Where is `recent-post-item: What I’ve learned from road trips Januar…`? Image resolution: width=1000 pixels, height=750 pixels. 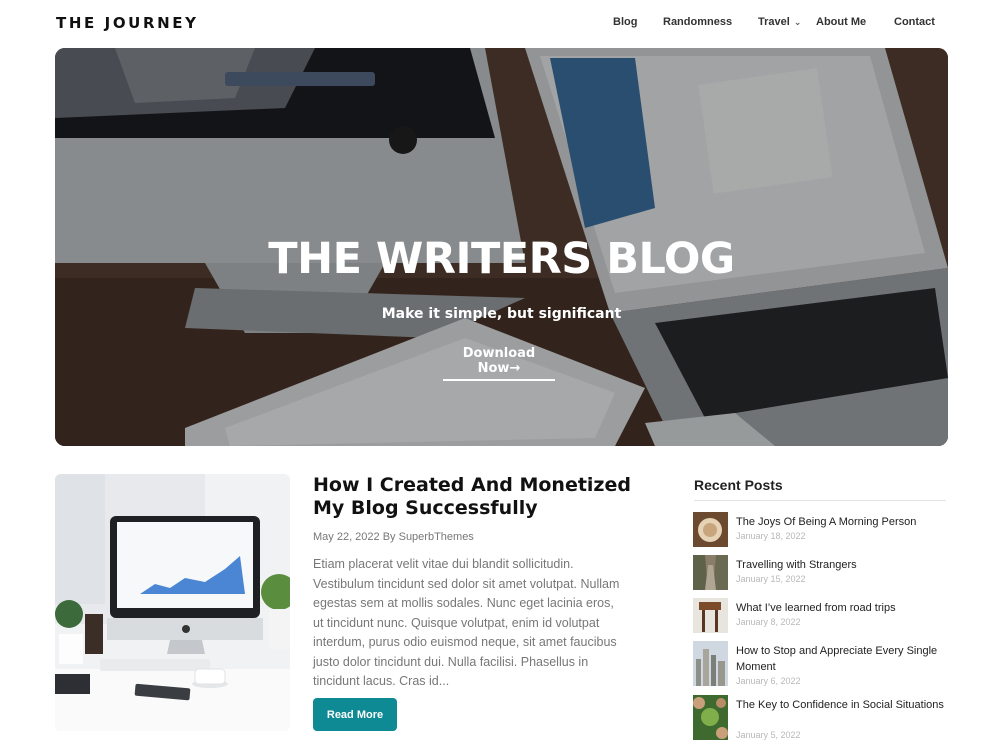
recent-post-item: What I’ve learned from road trips Januar… is located at coordinates (820, 616).